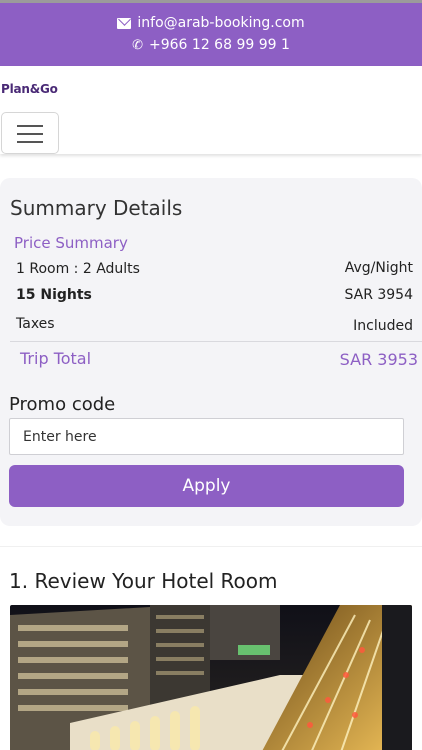 Image resolution: width=422 pixels, height=750 pixels. Describe the element at coordinates (378, 268) in the screenshot. I see `avg-night-label: Avg/Night` at that location.